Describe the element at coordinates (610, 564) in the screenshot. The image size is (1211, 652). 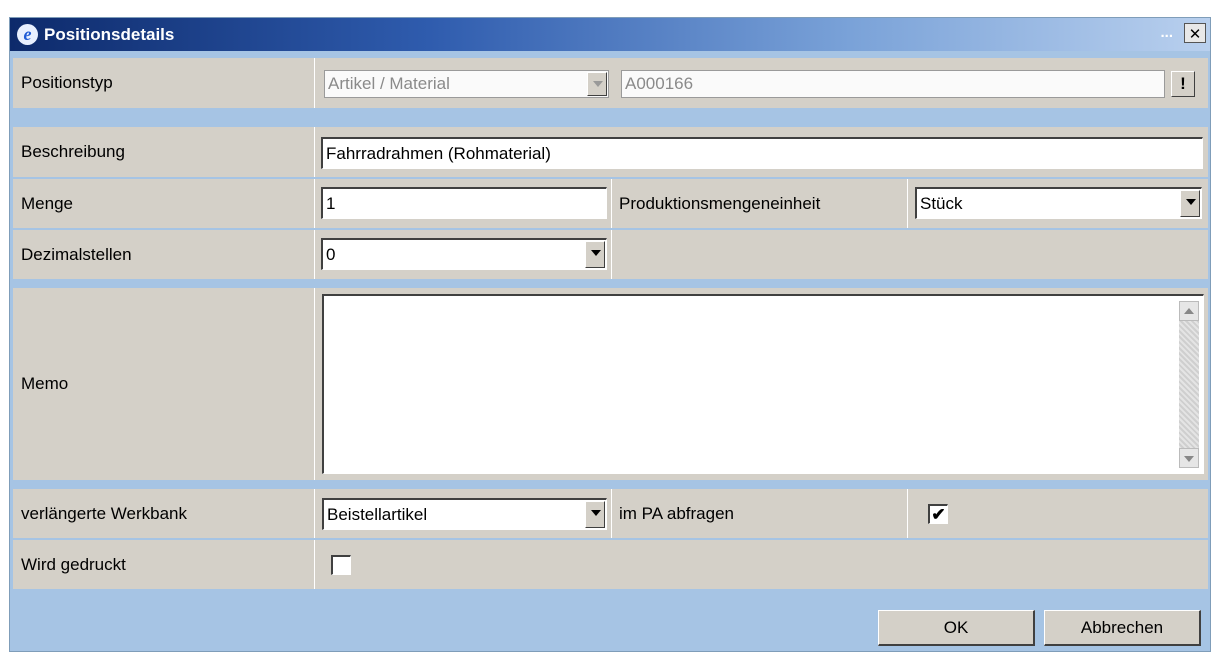
I see `row-gedruckt: Wird gedruckt` at that location.